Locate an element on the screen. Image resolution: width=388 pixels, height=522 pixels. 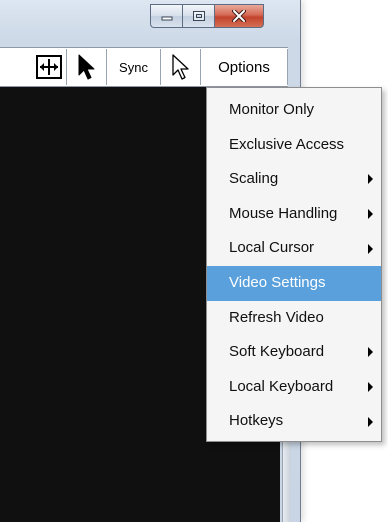
close-button is located at coordinates (239, 16).